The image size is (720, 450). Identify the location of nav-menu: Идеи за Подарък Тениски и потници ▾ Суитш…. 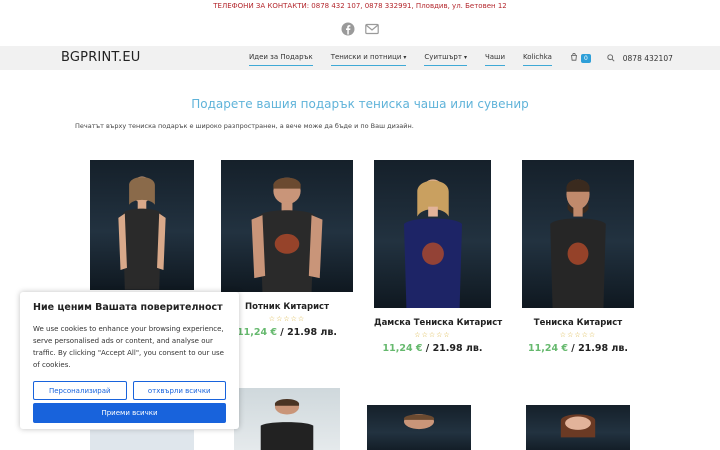
(461, 58).